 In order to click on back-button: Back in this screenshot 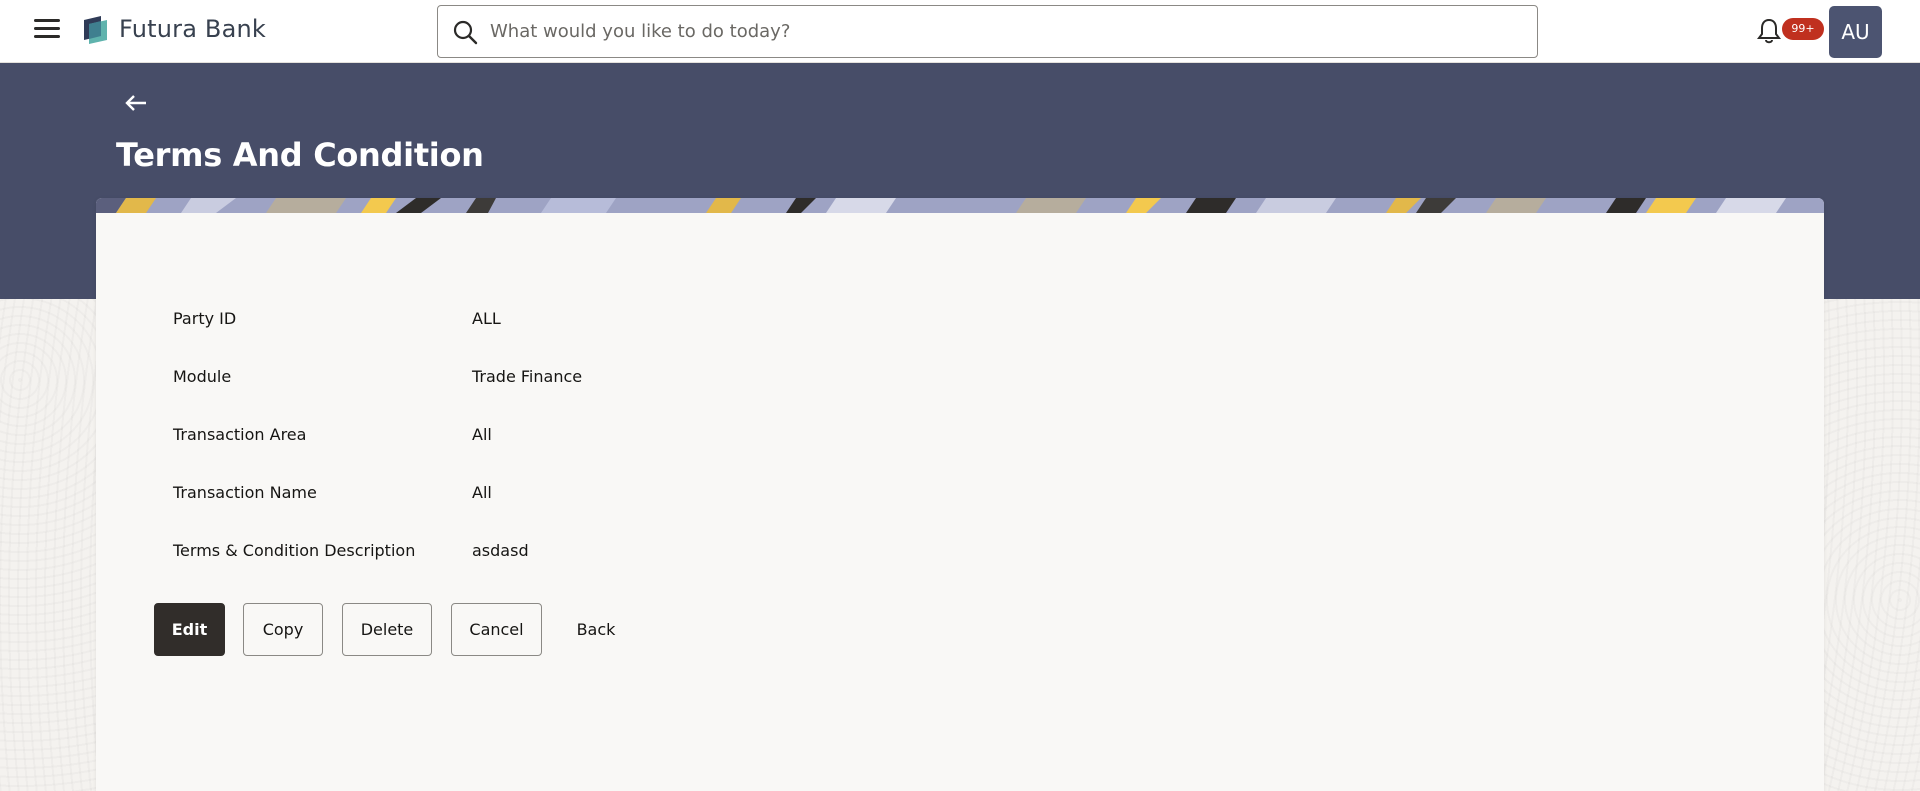, I will do `click(596, 629)`.